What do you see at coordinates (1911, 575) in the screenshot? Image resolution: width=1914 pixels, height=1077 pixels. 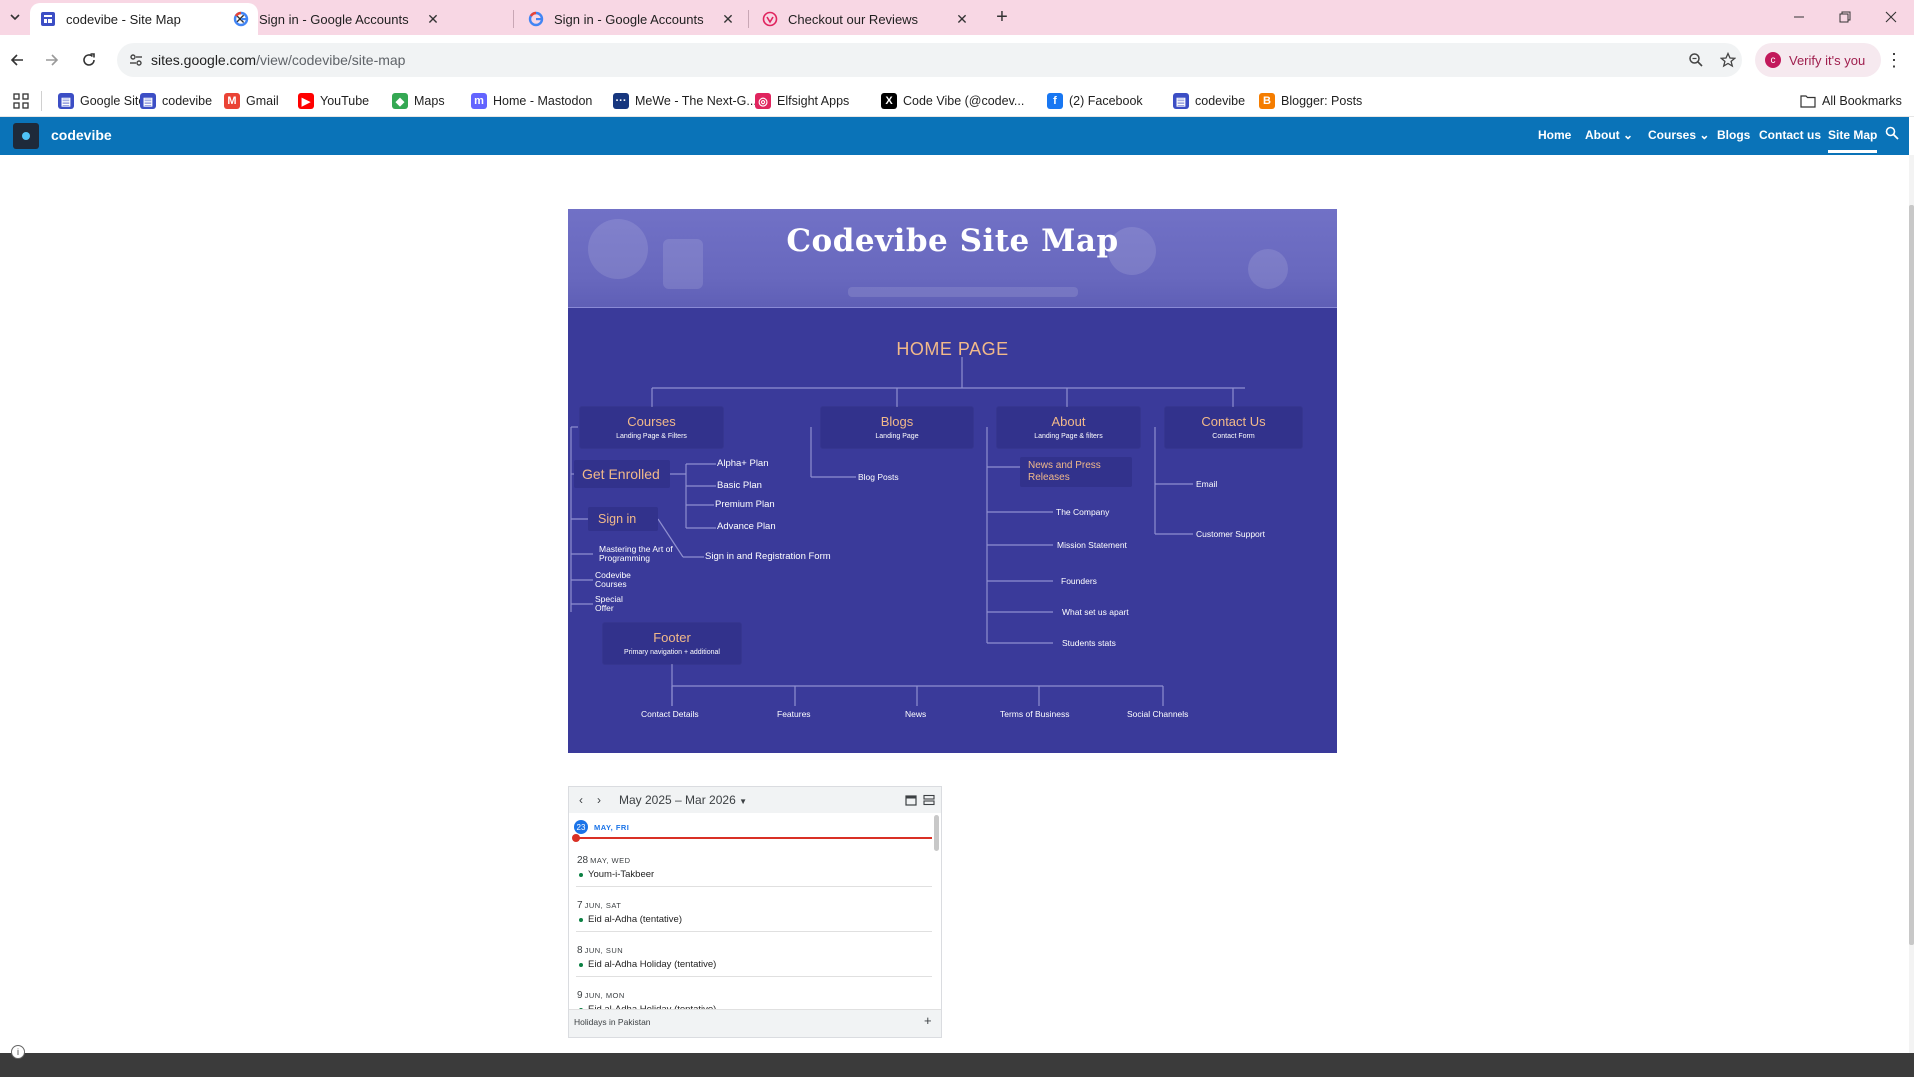 I see `page-scrollbar-thumb` at bounding box center [1911, 575].